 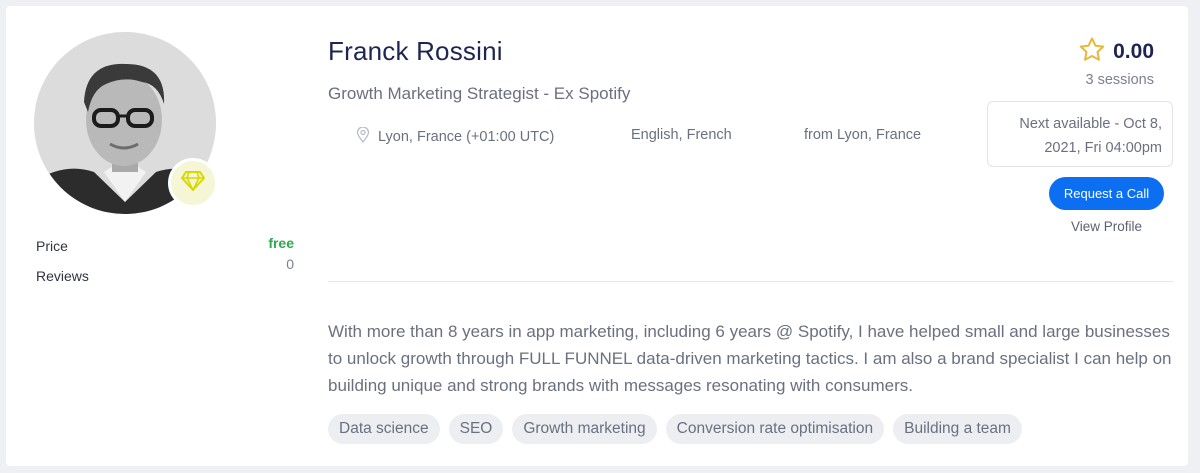 I want to click on diamond-badge, so click(x=193, y=183).